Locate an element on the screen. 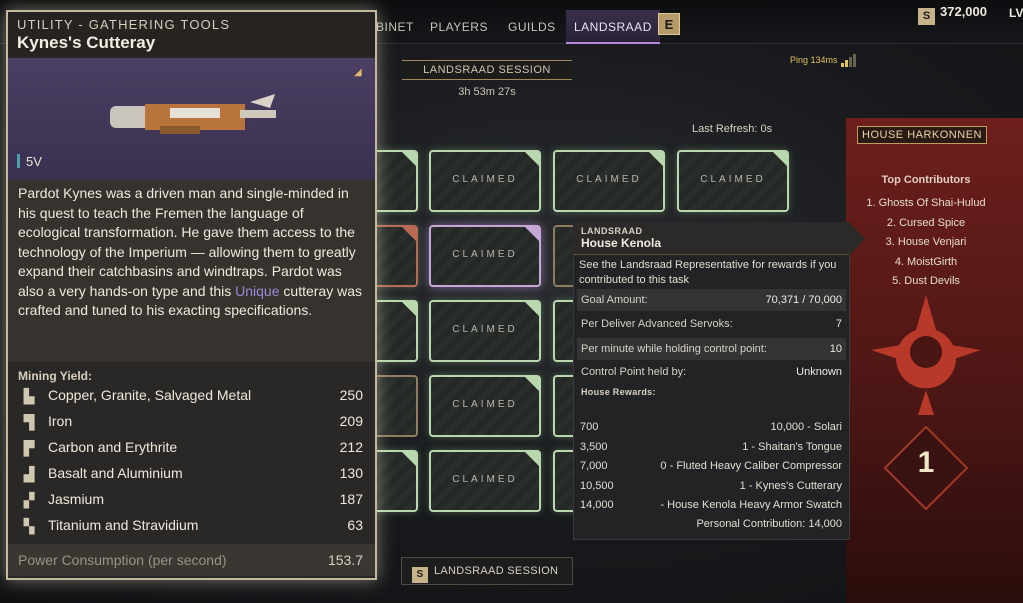 This screenshot has width=1023, height=603. session-button-label: LANDSRAAD SESSION is located at coordinates (496, 571).